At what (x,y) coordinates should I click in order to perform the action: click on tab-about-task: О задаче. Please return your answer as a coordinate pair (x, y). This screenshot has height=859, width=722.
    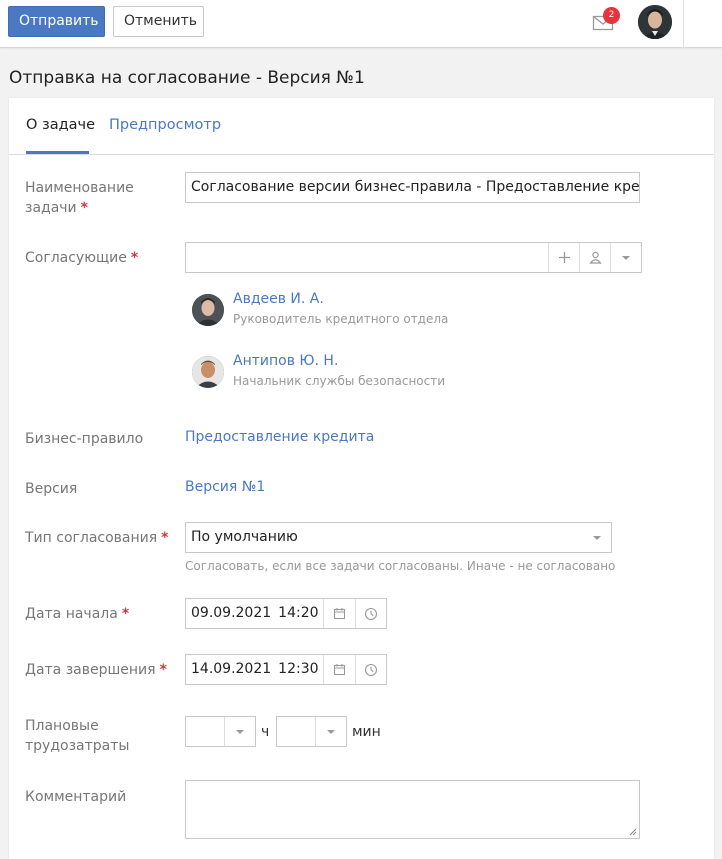
    Looking at the image, I should click on (60, 125).